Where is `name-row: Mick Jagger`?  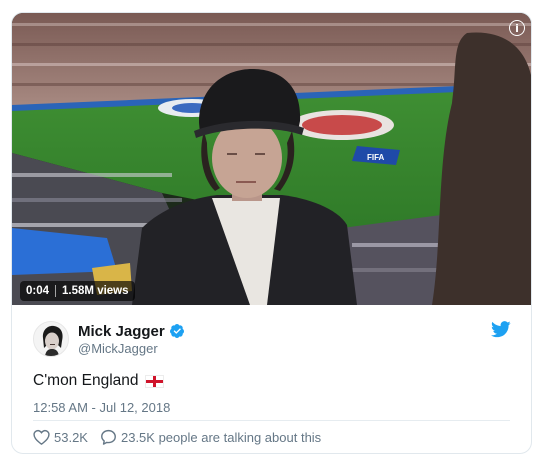
name-row: Mick Jagger is located at coordinates (131, 331).